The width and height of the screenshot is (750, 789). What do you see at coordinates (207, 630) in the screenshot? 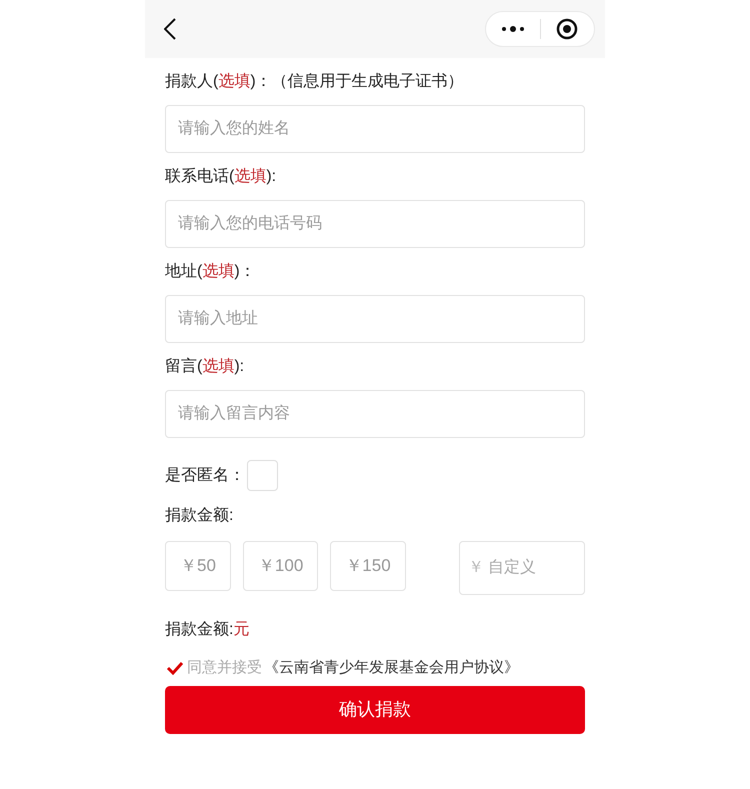
I see `total-amount-text: 捐款金额:元` at bounding box center [207, 630].